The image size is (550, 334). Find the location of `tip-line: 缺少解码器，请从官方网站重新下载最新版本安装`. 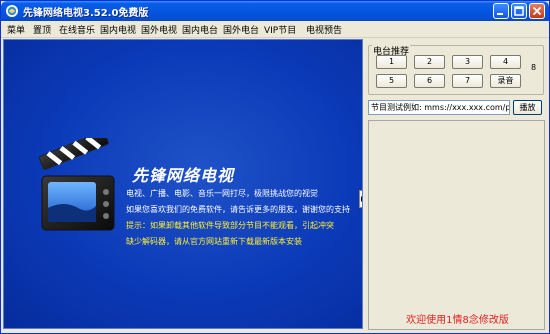

tip-line: 缺少解码器，请从官方网站重新下载最新版本安装 is located at coordinates (214, 241).